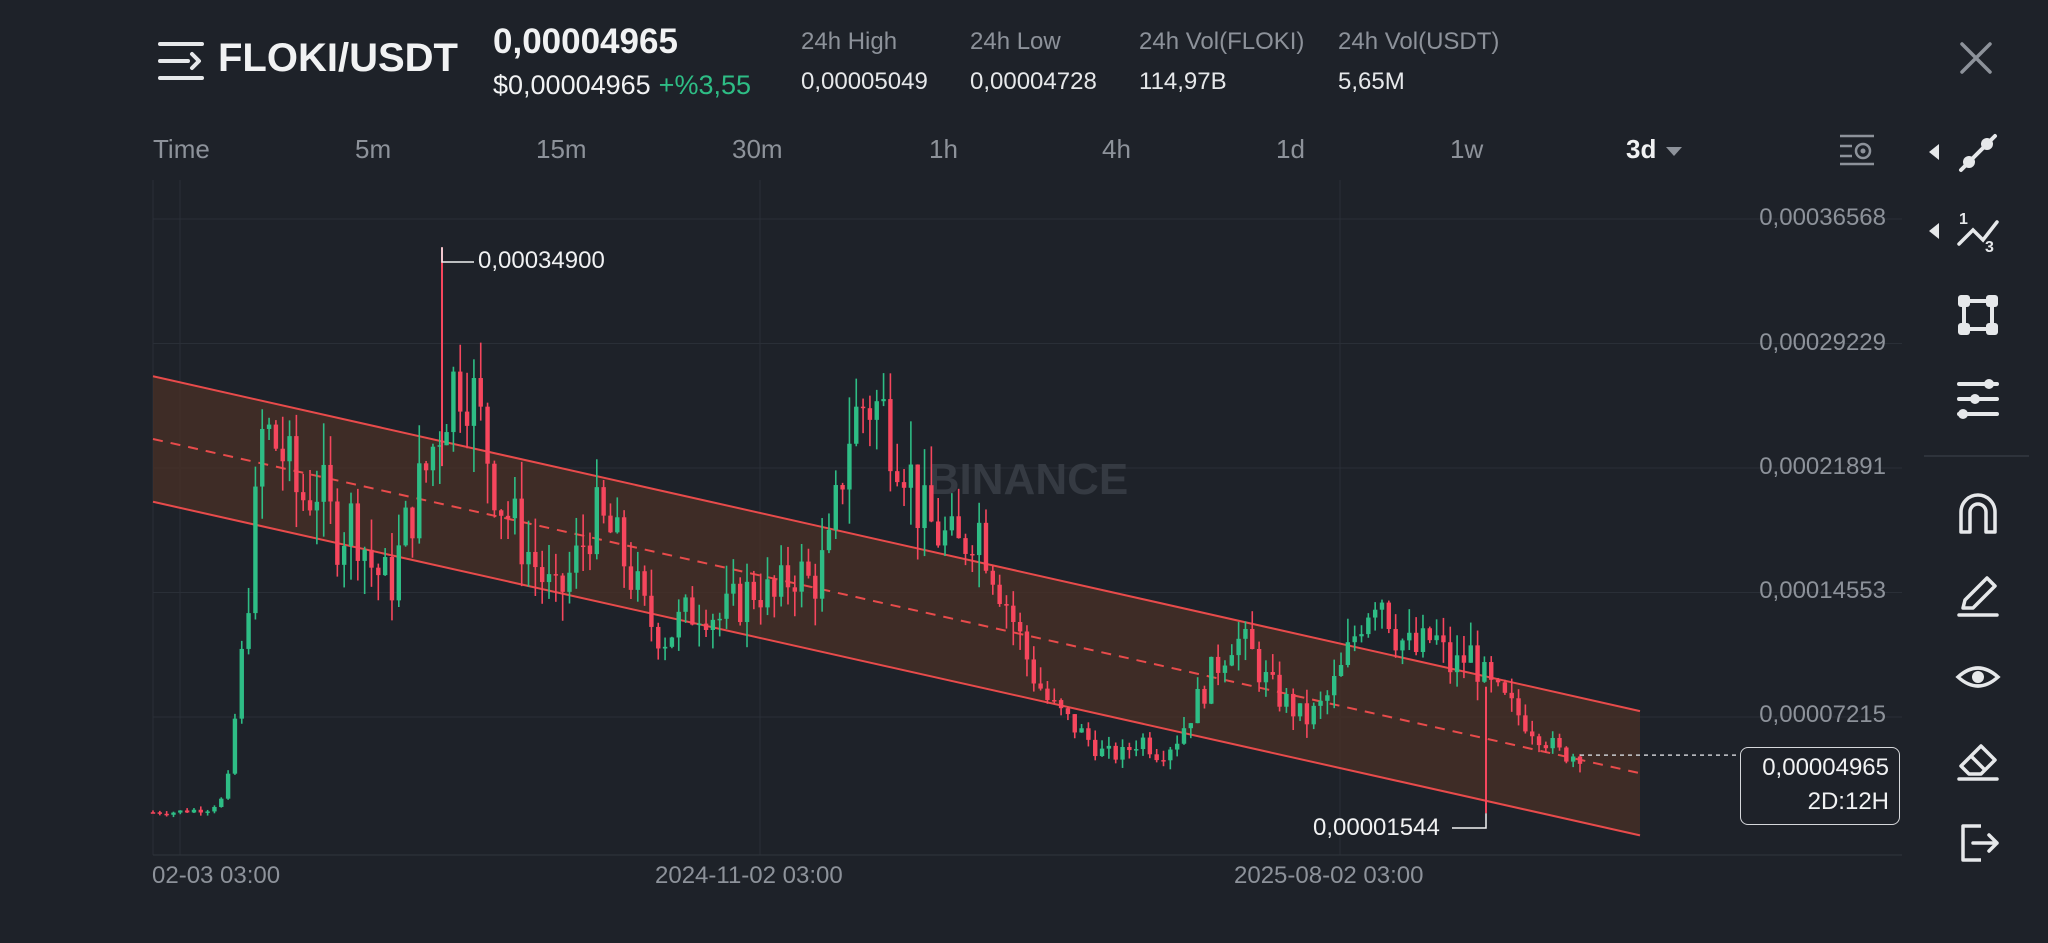 This screenshot has width=2048, height=943. I want to click on stat-value: 0,00004728, so click(1033, 81).